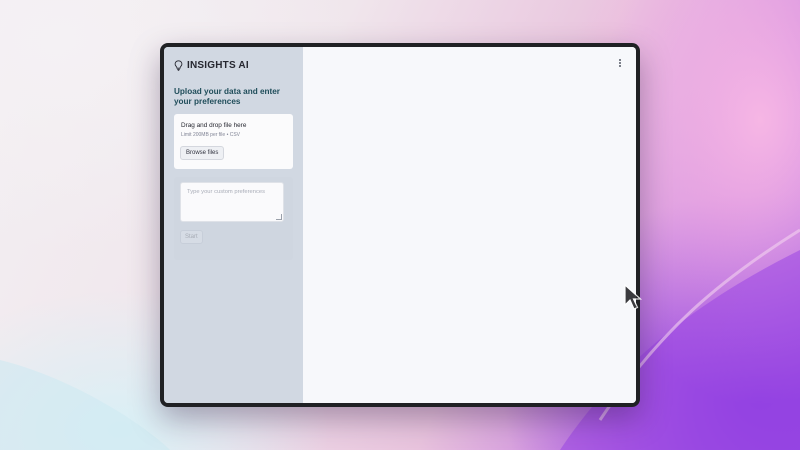 The width and height of the screenshot is (800, 450). I want to click on start-button: Start, so click(191, 237).